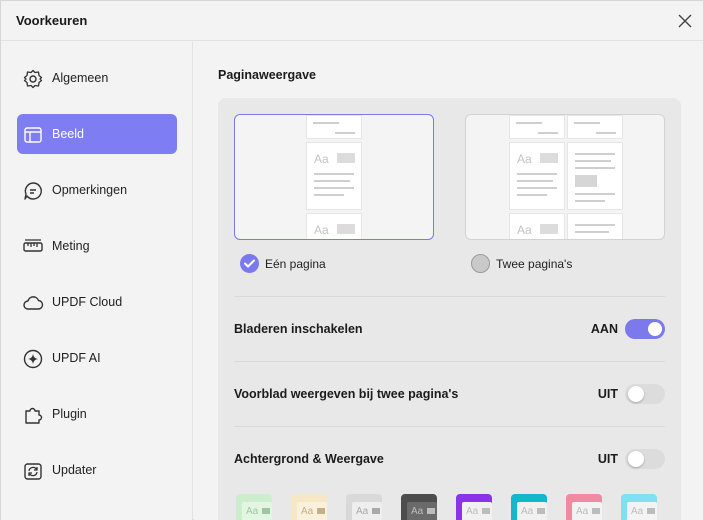 This screenshot has height=520, width=704. Describe the element at coordinates (534, 264) in the screenshot. I see `two-pages-label: Twee pagina's` at that location.